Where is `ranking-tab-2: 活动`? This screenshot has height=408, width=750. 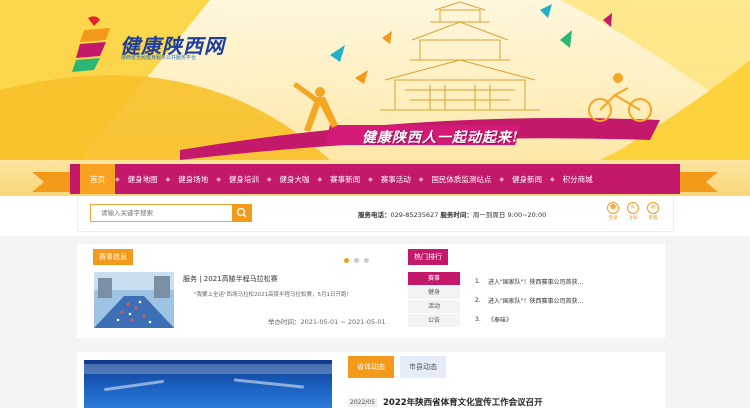
ranking-tab-2: 活动 is located at coordinates (434, 307).